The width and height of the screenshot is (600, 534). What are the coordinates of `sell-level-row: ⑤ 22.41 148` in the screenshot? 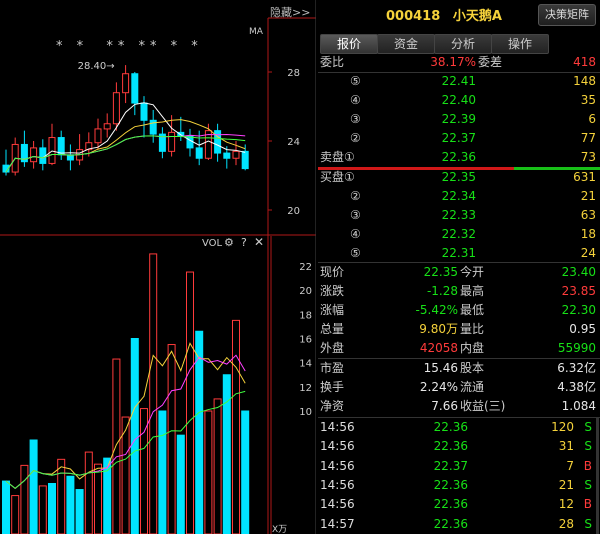 It's located at (459, 81).